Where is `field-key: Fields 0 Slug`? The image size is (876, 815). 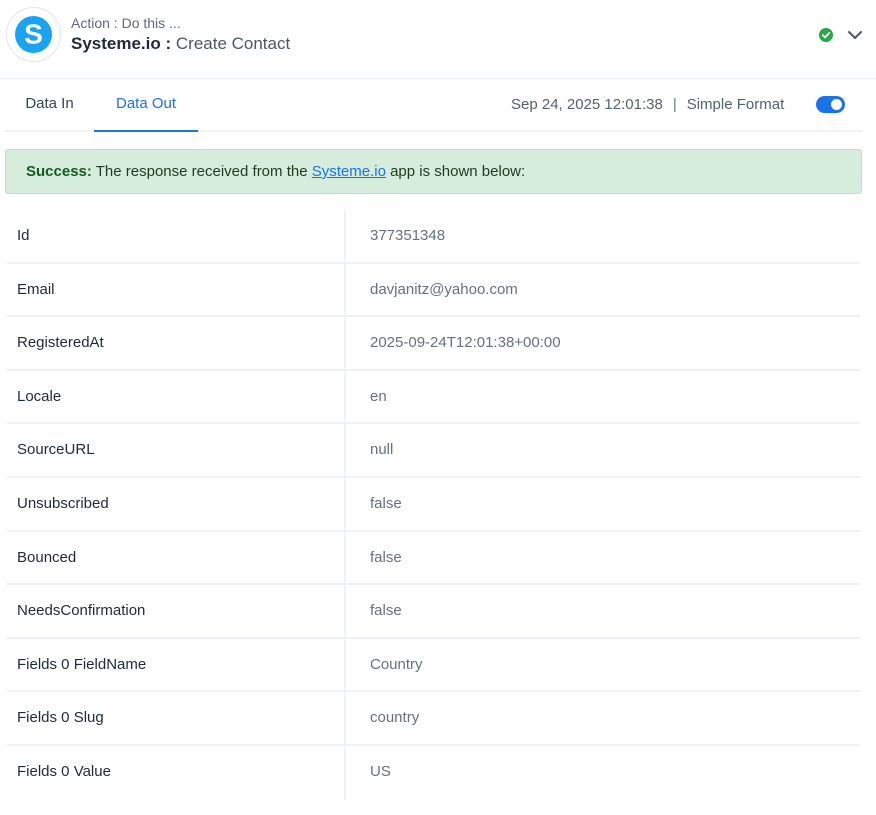
field-key: Fields 0 Slug is located at coordinates (60, 718).